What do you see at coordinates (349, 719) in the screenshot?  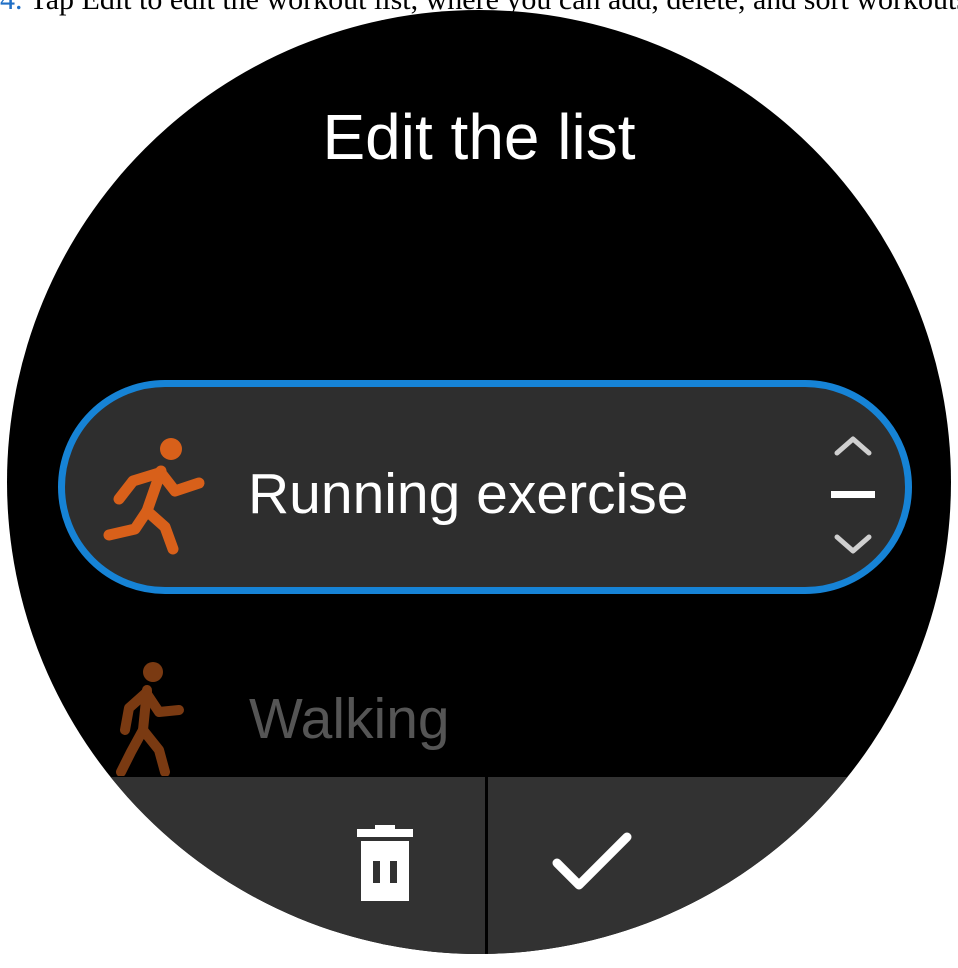 I see `workout-label: Walking` at bounding box center [349, 719].